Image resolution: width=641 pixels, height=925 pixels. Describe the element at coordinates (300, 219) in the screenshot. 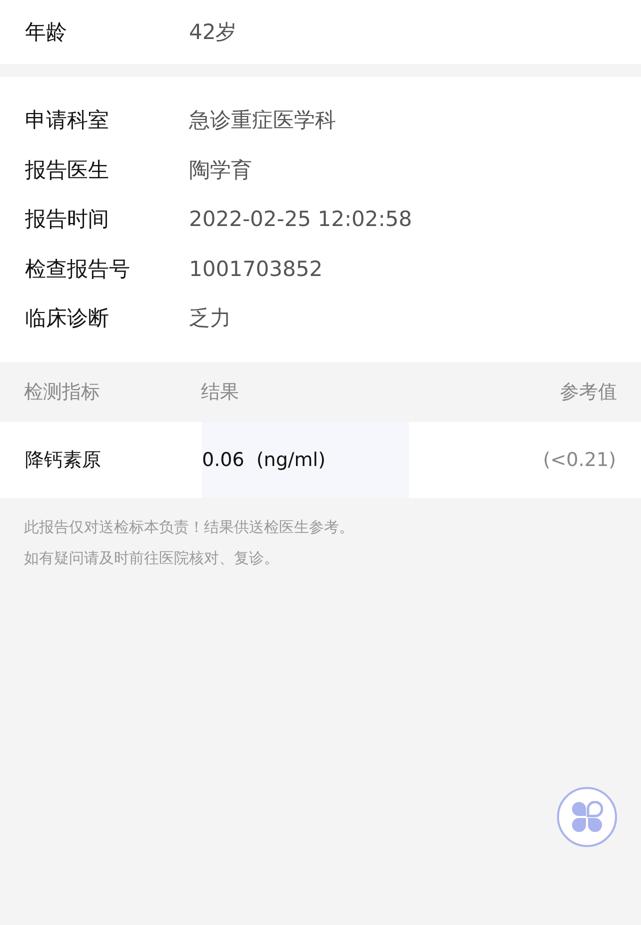

I see `field-value: 2022-02-25 12:02:58` at that location.